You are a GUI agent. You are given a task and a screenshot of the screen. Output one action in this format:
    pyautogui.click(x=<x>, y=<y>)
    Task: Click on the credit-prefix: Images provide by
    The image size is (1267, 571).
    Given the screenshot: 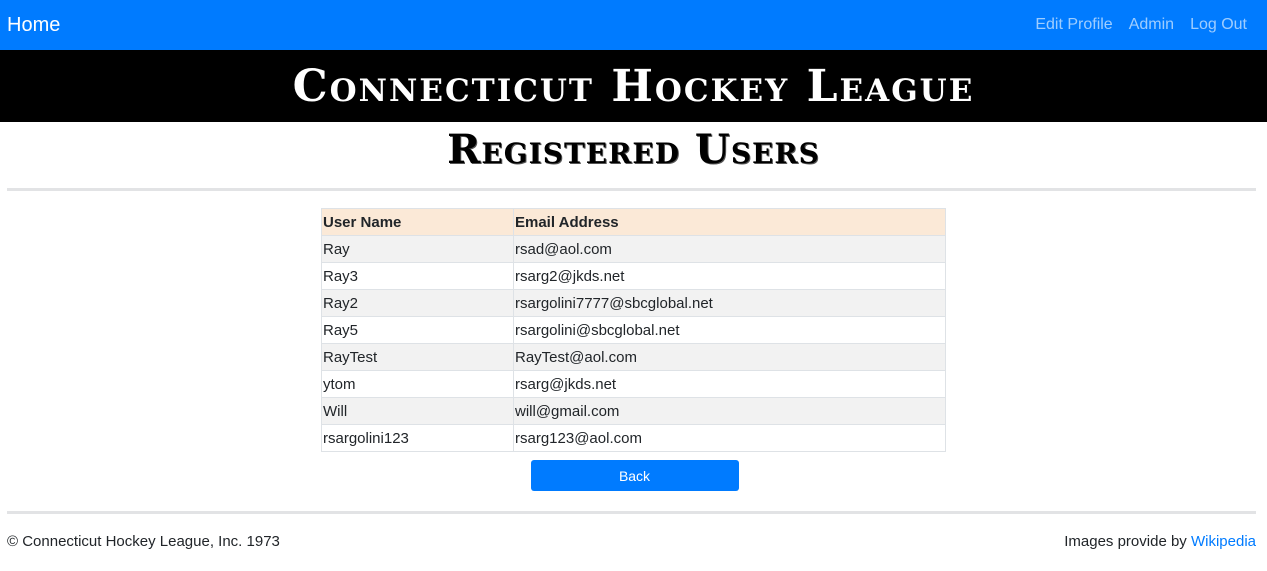 What is the action you would take?
    pyautogui.click(x=1127, y=541)
    